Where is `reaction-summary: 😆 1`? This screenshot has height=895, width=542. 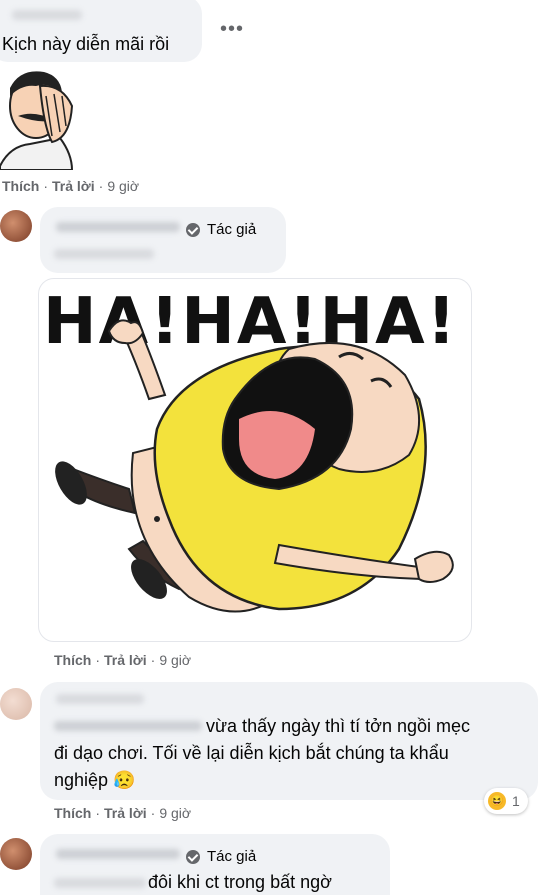
reaction-summary: 😆 1 is located at coordinates (506, 801).